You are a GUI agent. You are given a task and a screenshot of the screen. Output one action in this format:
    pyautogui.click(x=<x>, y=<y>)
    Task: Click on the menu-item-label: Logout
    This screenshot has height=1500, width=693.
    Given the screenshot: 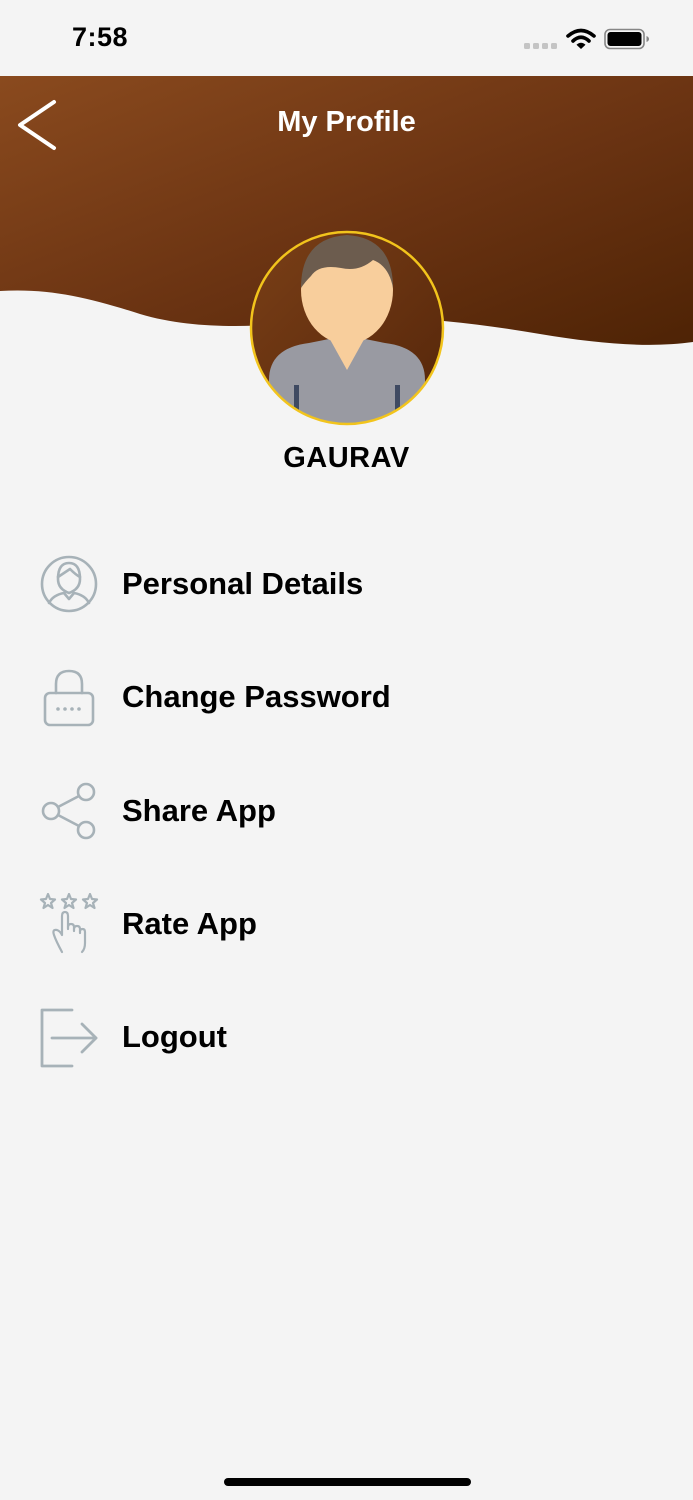 What is the action you would take?
    pyautogui.click(x=175, y=1036)
    